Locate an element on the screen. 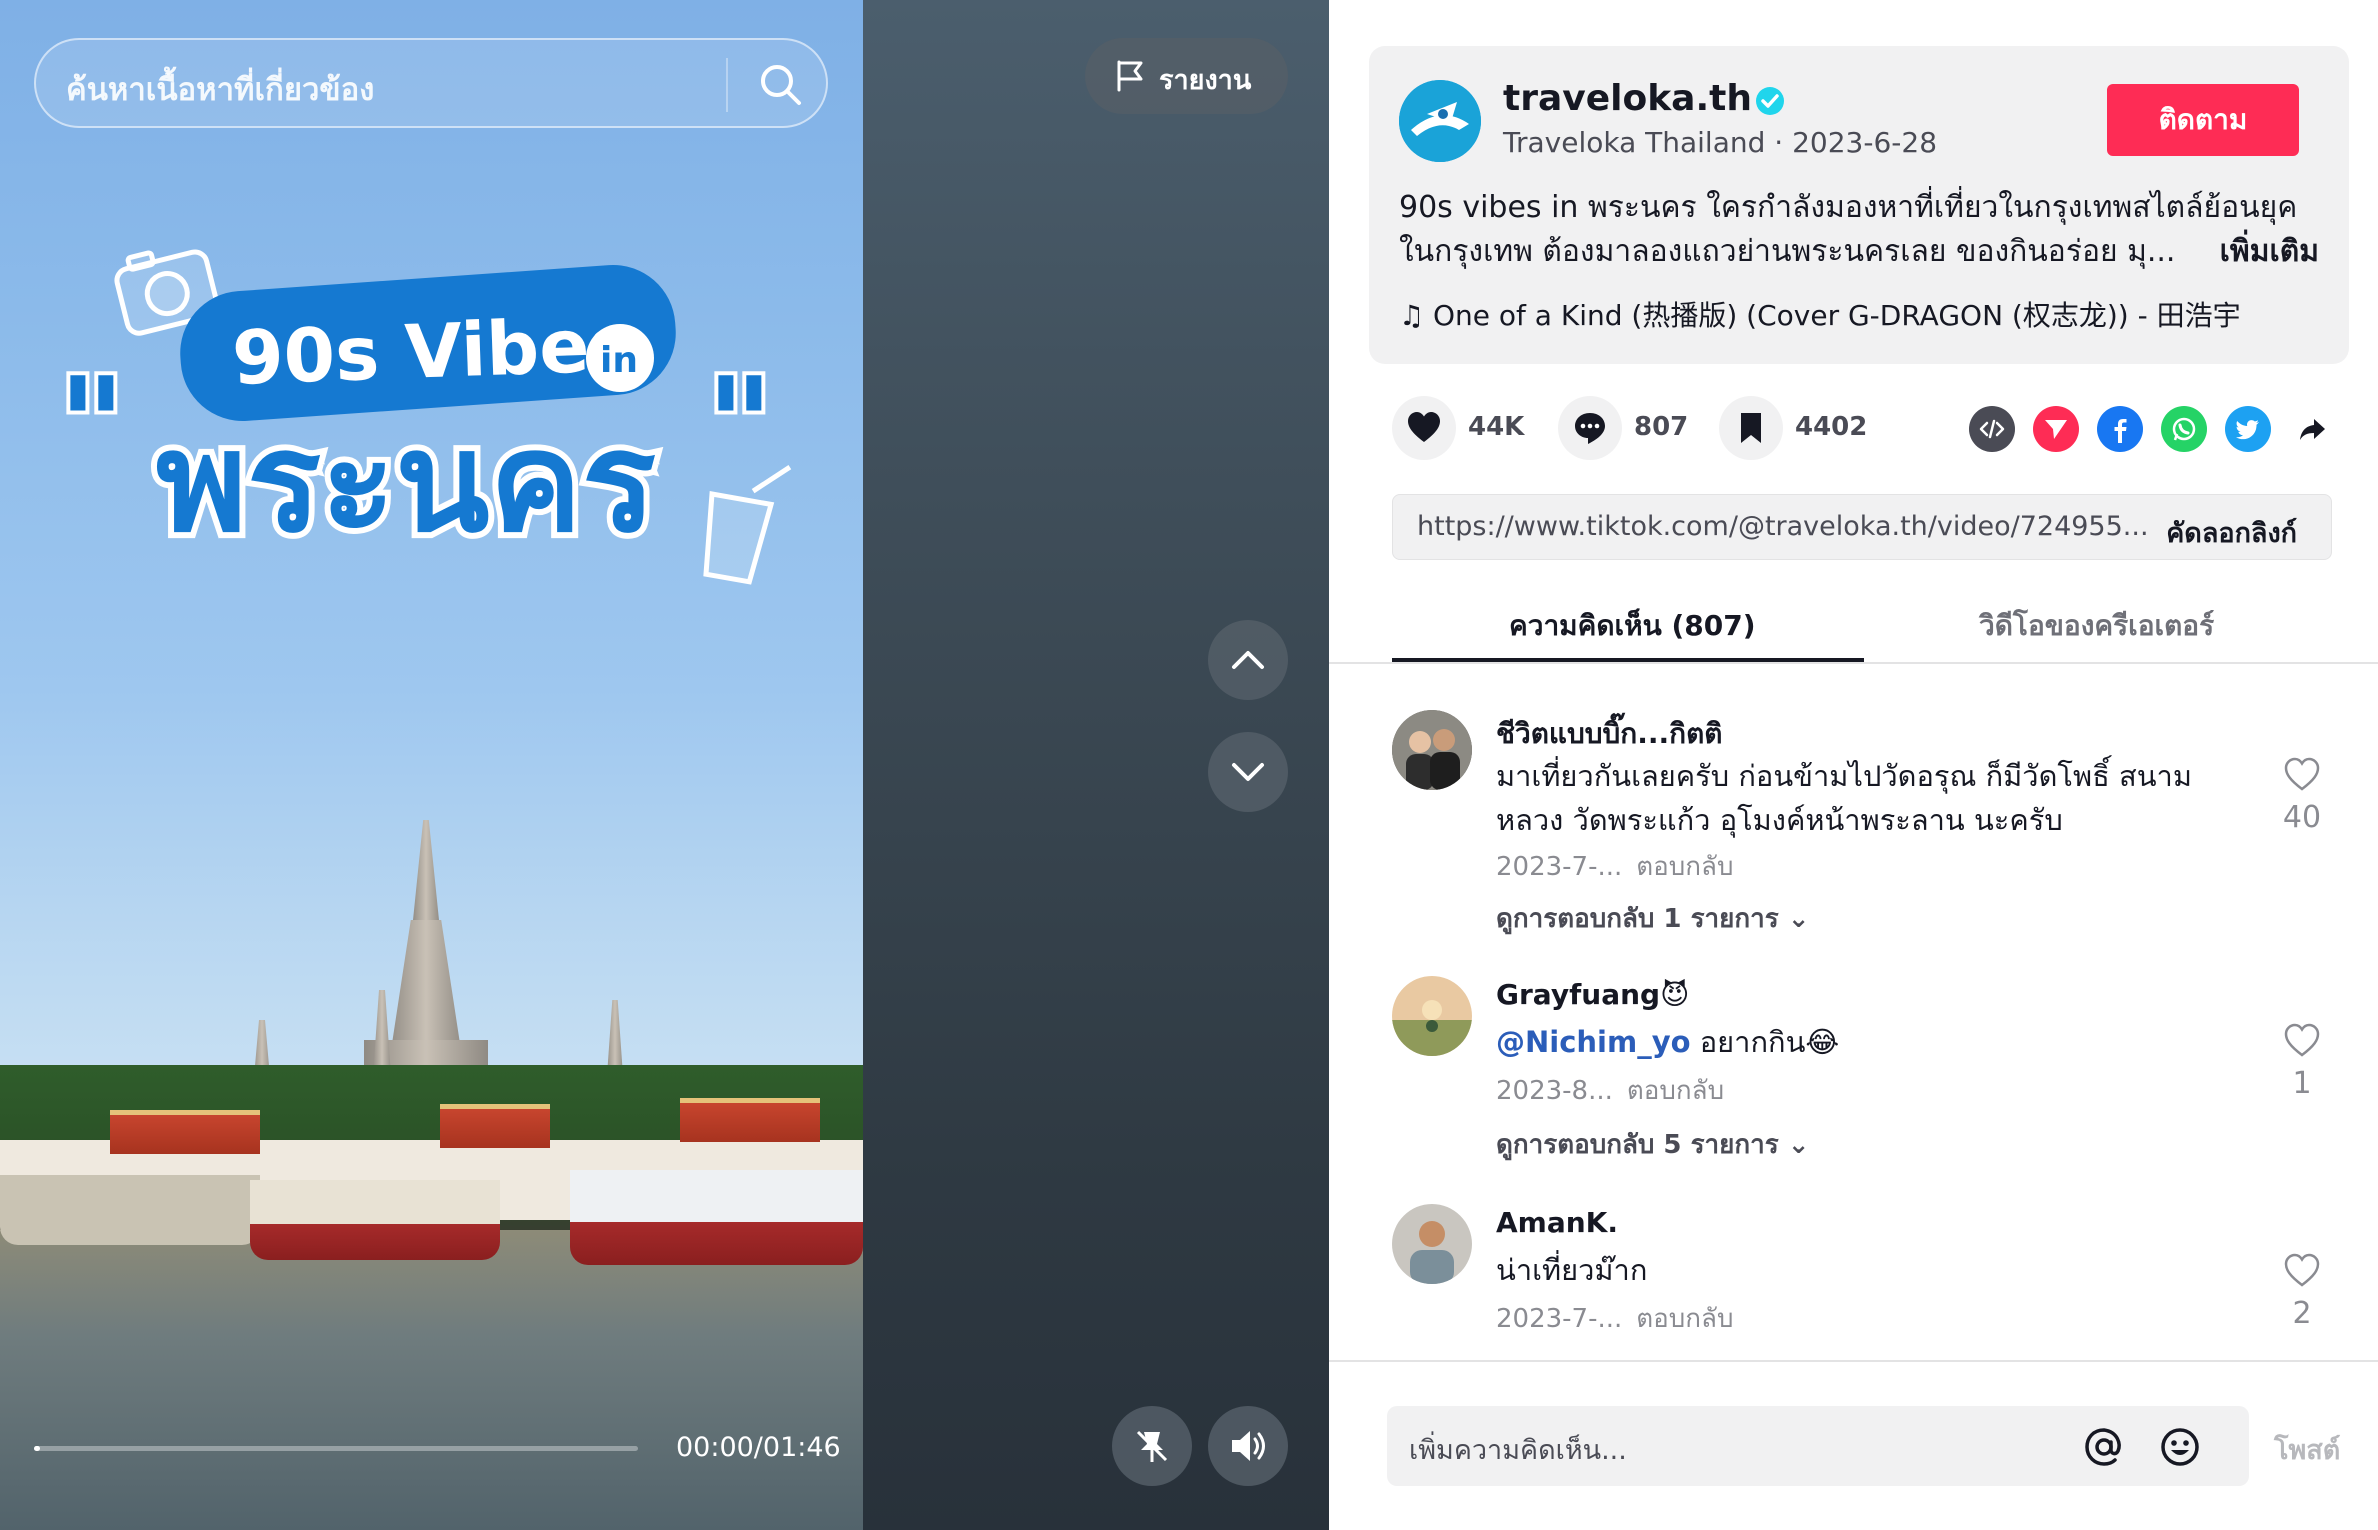 This screenshot has width=2378, height=1530. comment-like-button: 1 is located at coordinates (2302, 1061).